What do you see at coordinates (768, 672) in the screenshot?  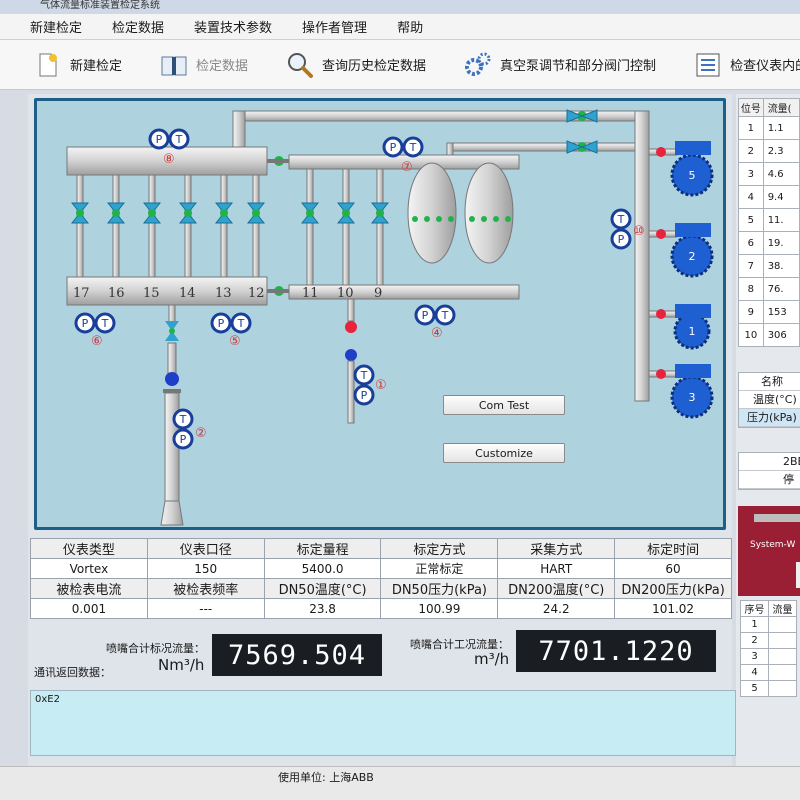 I see `table-row: 4` at bounding box center [768, 672].